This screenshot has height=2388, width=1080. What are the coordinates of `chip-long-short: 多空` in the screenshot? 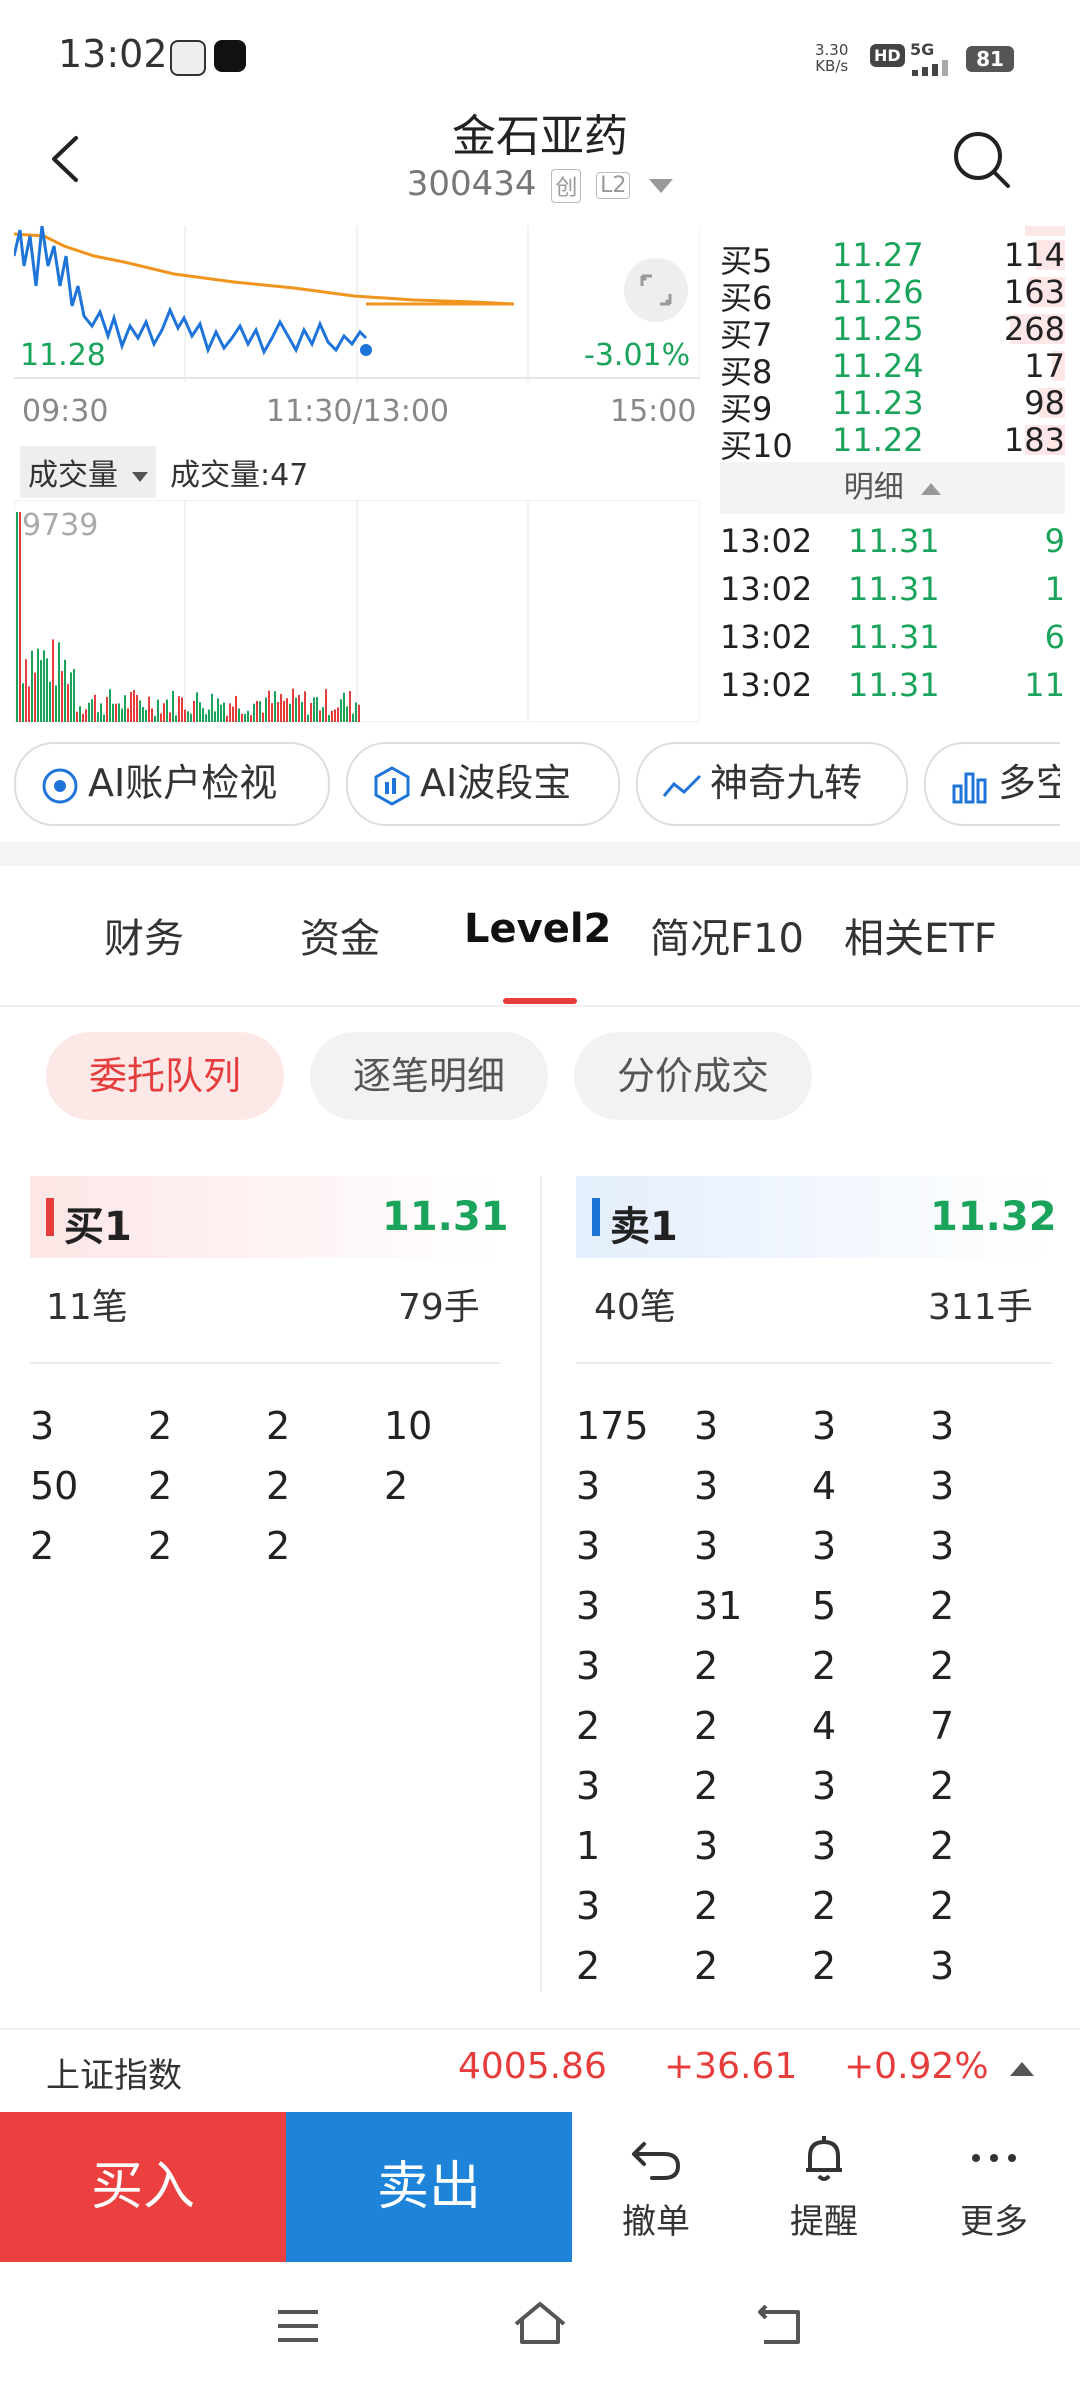 It's located at (1002, 784).